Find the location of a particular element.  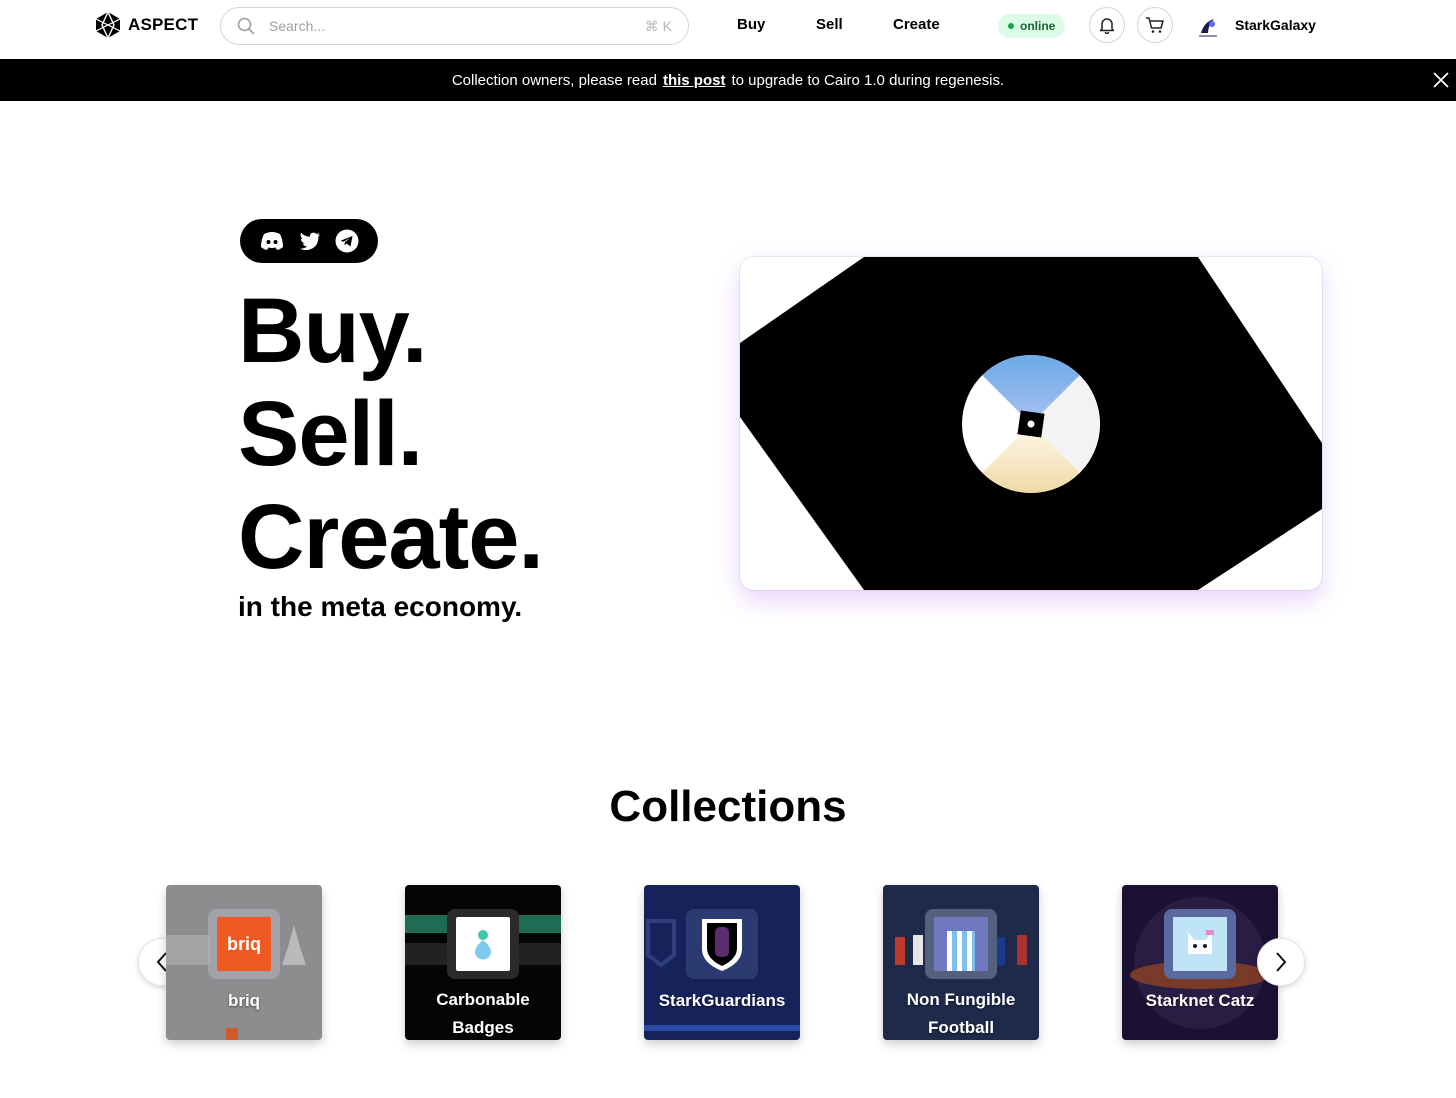

carbonable-drop-icon is located at coordinates (483, 945).